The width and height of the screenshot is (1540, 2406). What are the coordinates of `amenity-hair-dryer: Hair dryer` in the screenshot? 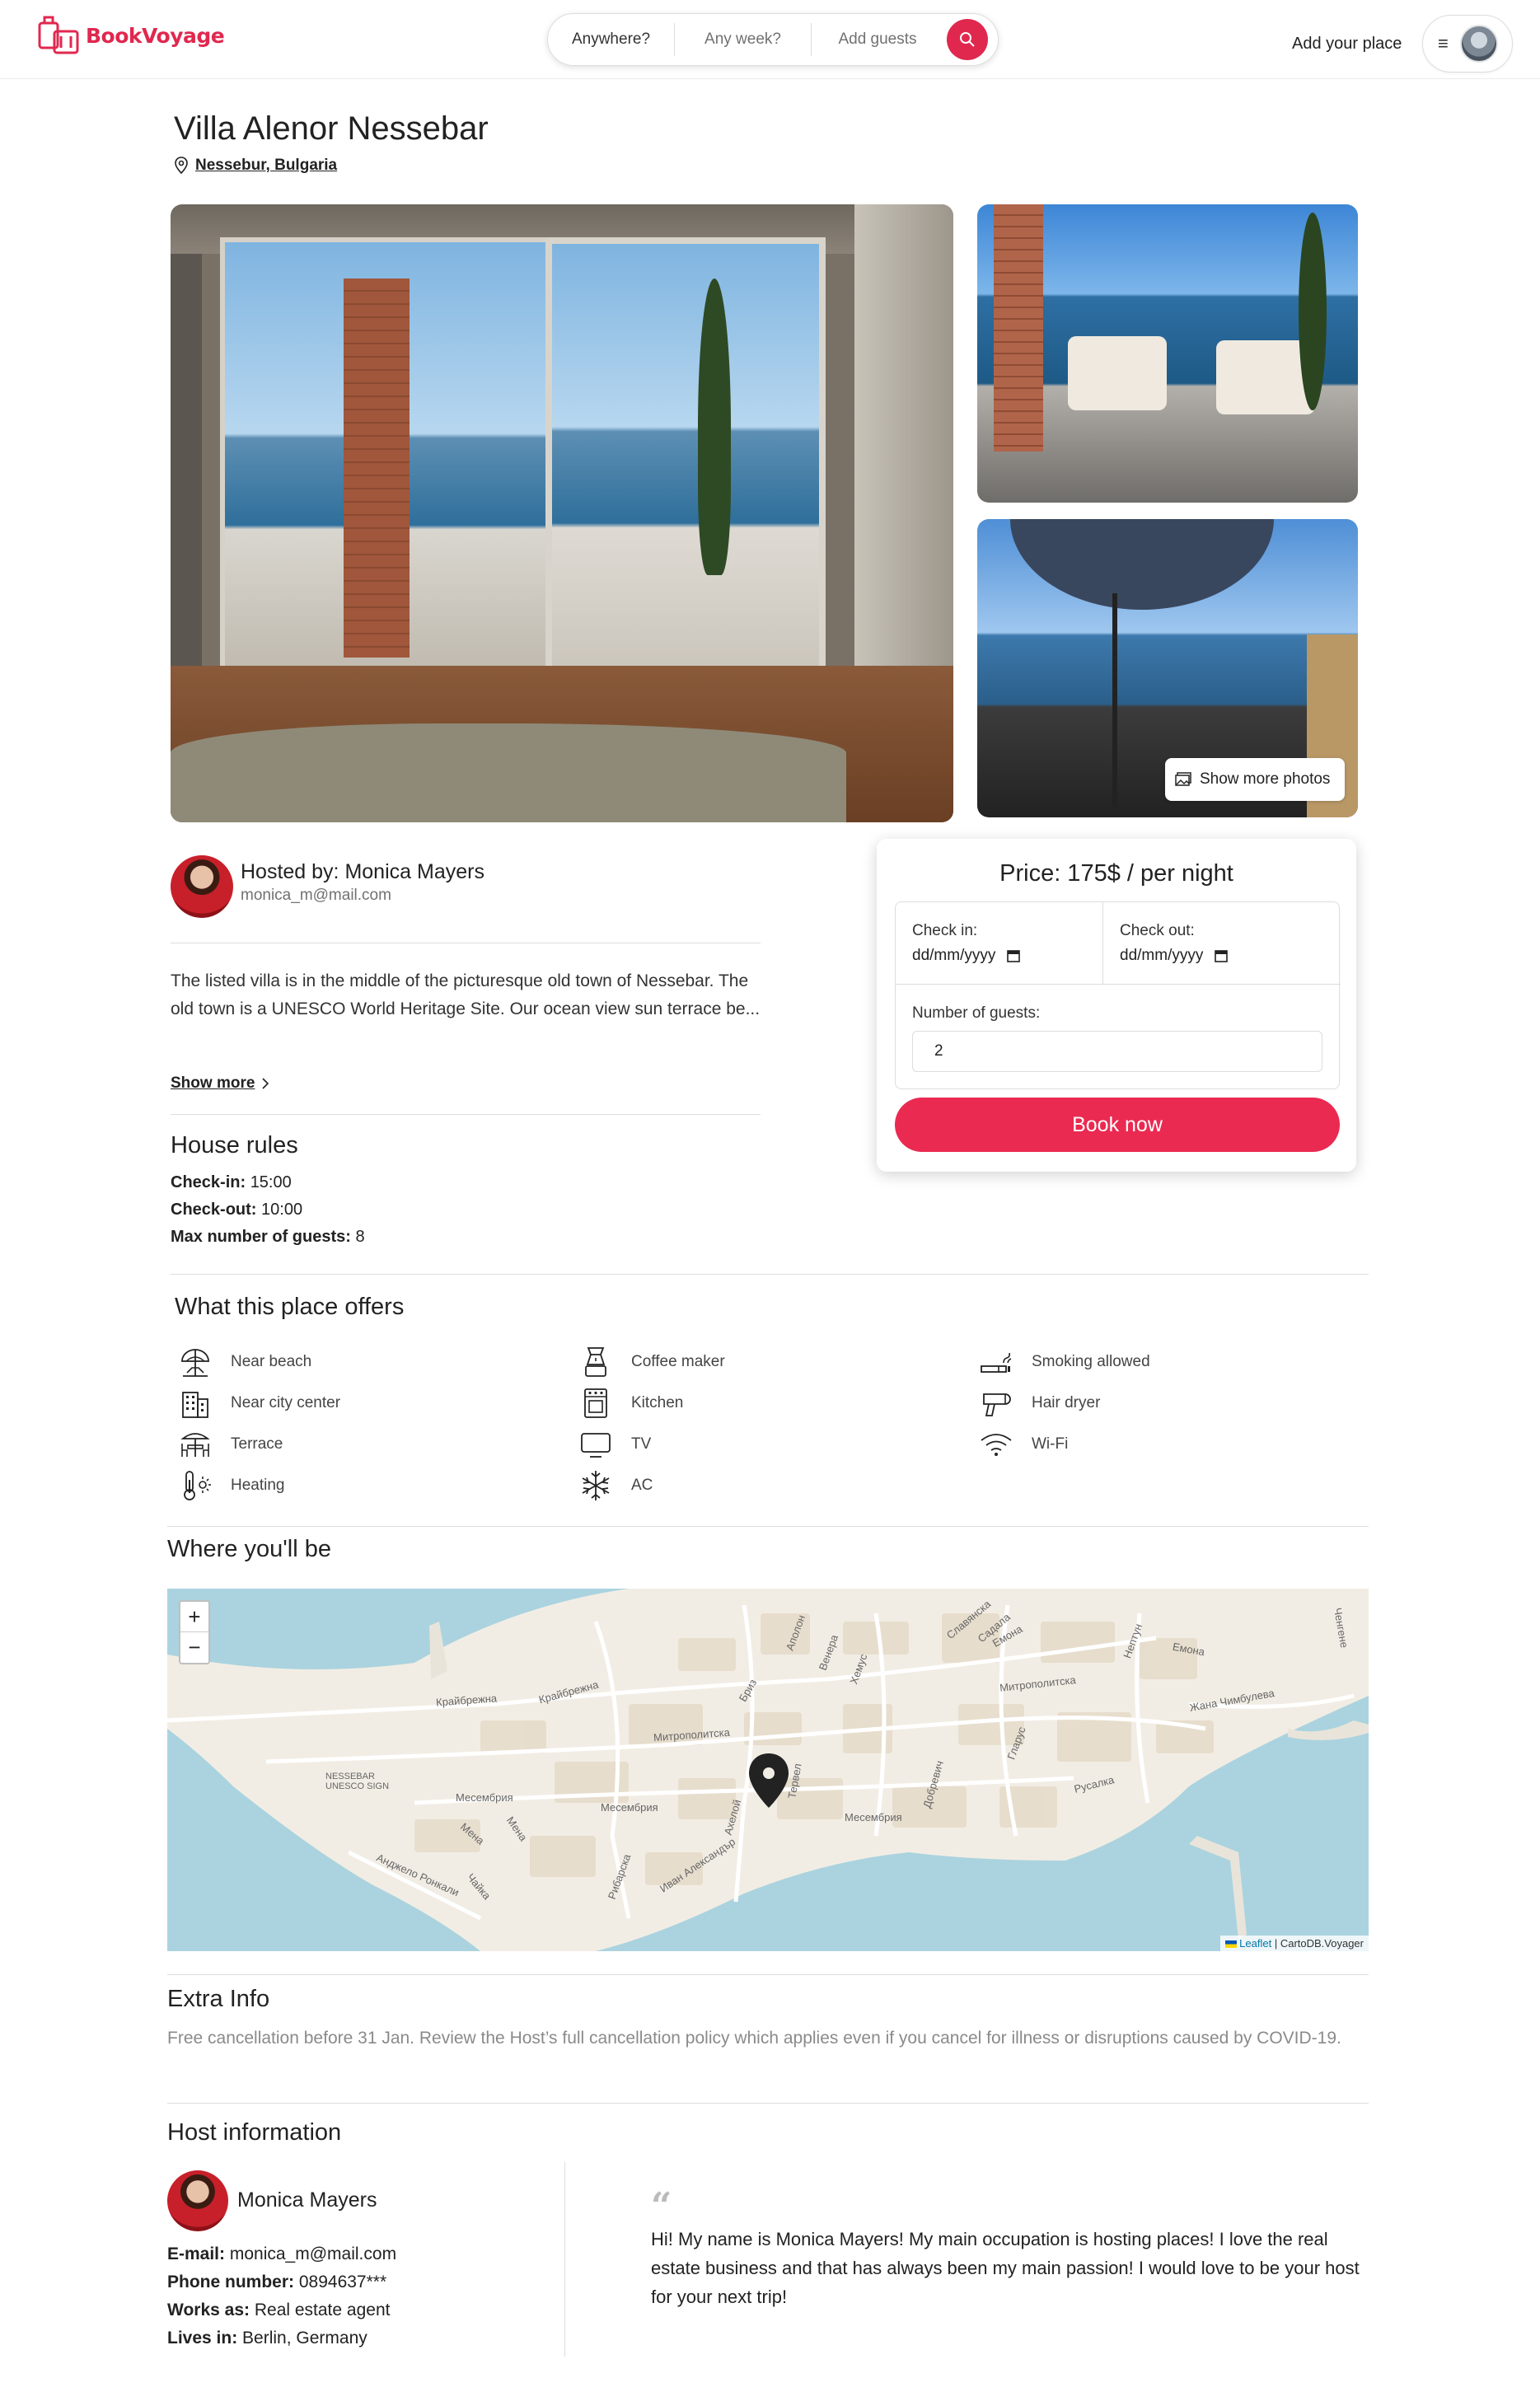 It's located at (1039, 1404).